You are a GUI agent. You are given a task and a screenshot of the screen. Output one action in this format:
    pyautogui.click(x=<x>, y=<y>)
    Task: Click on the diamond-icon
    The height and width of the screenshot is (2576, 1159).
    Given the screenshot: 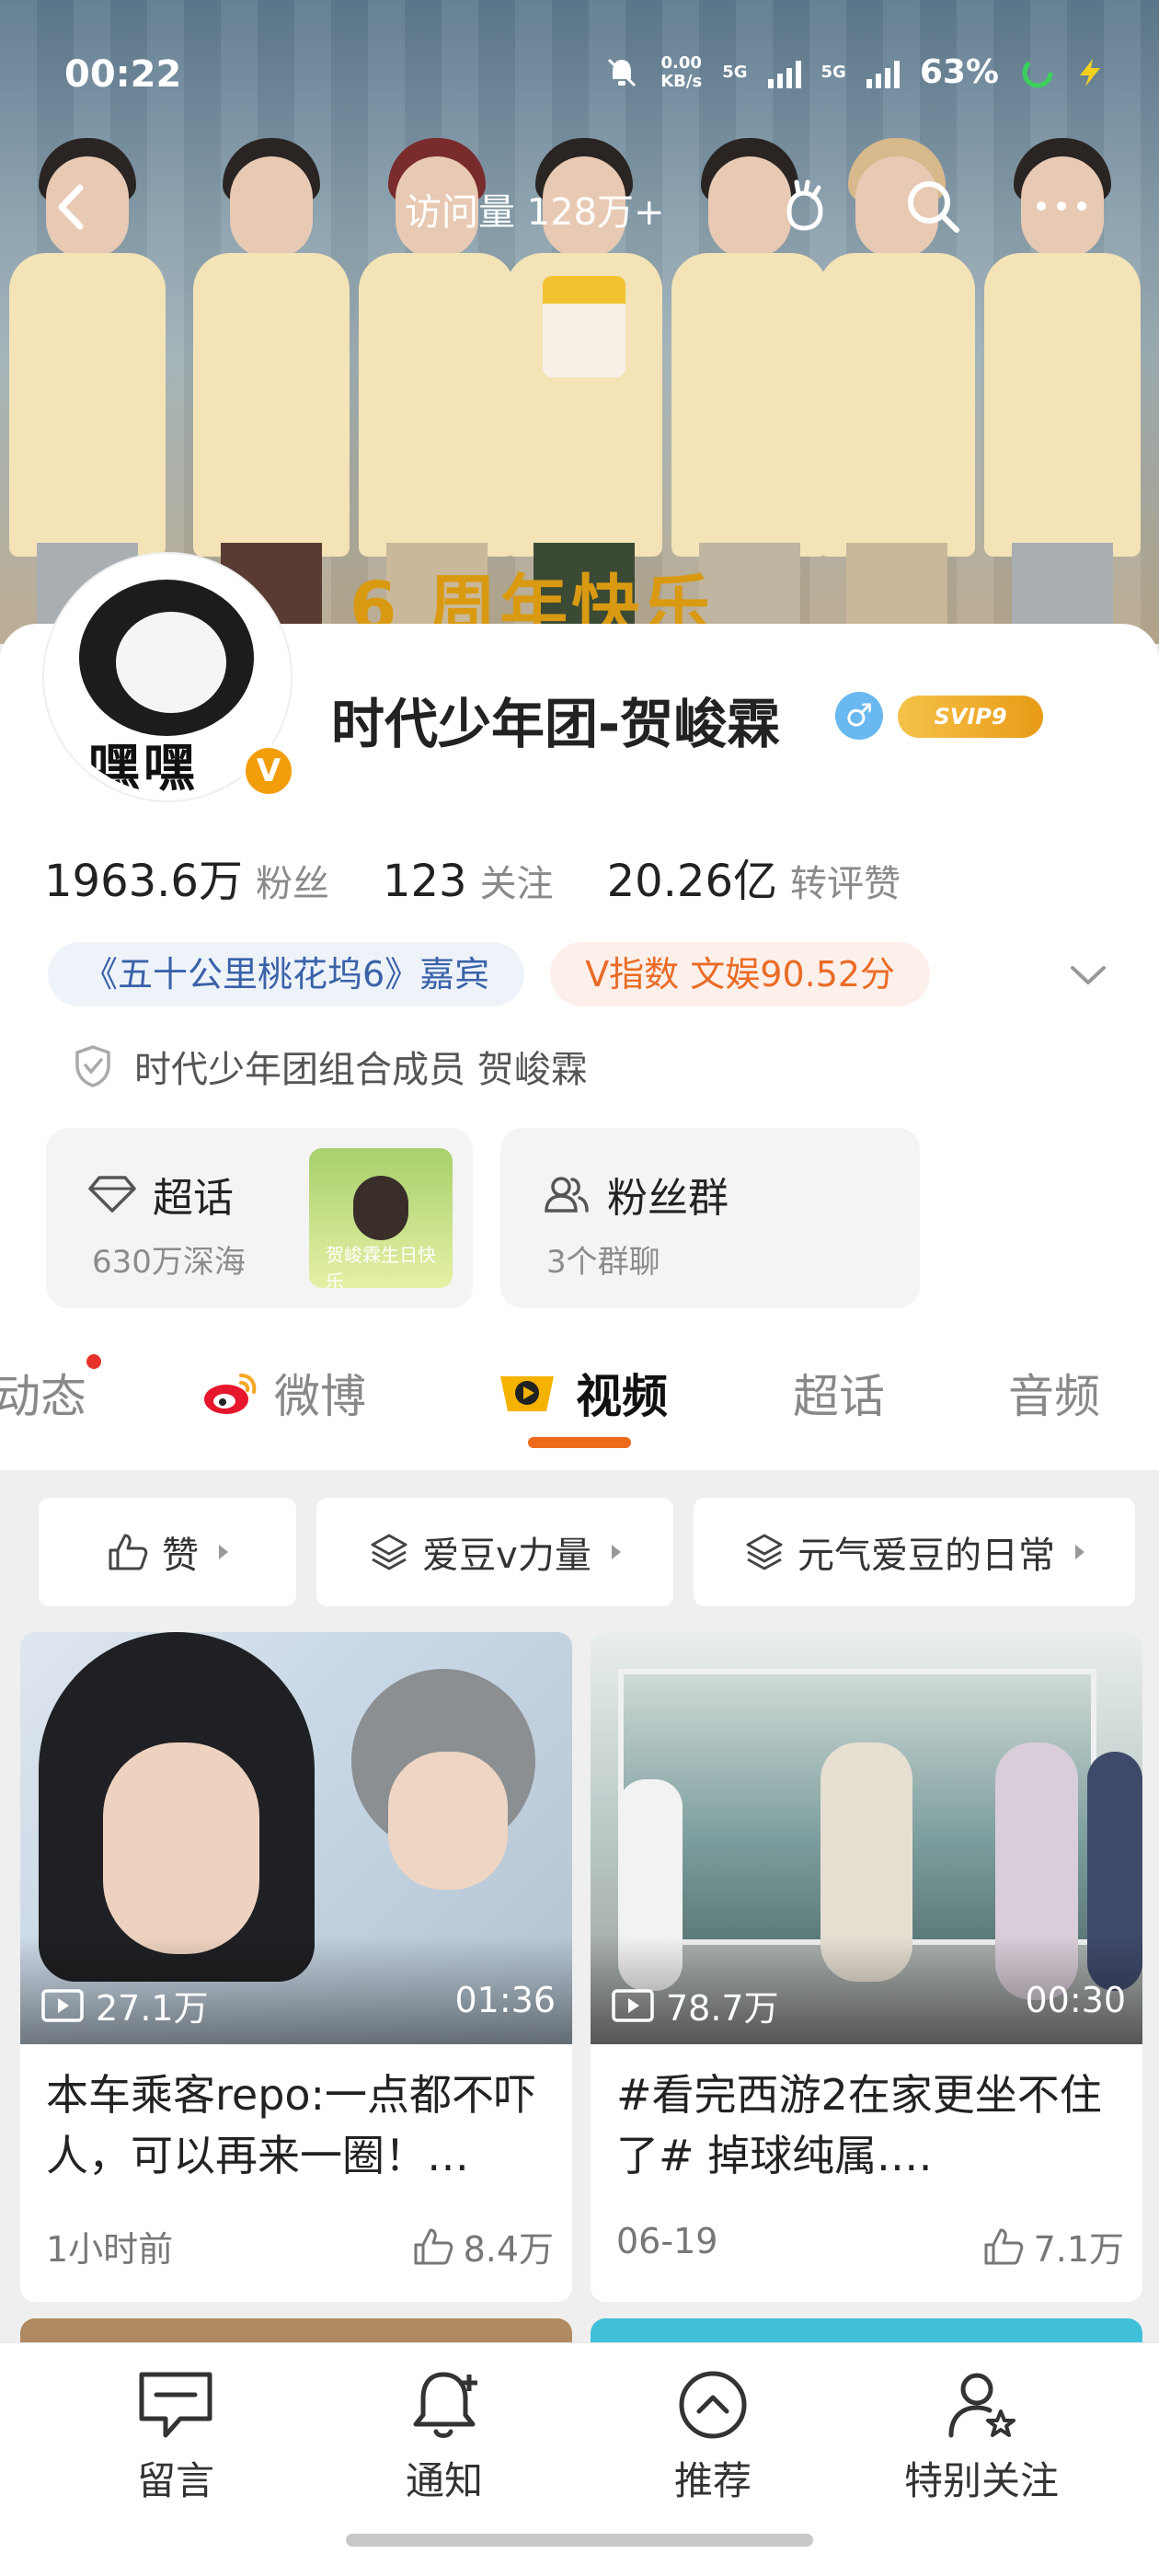 What is the action you would take?
    pyautogui.click(x=112, y=1194)
    